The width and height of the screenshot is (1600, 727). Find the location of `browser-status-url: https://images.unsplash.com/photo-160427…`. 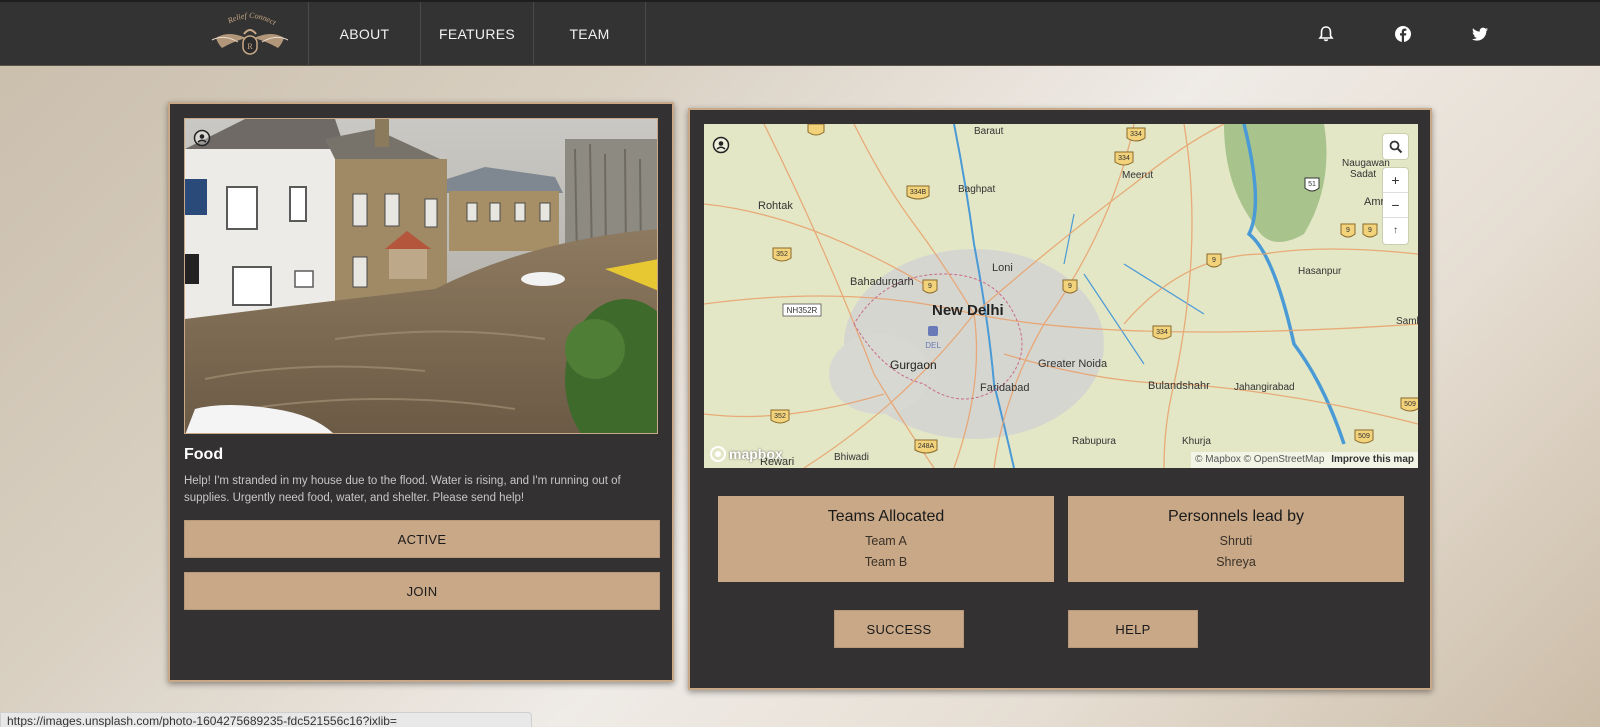

browser-status-url: https://images.unsplash.com/photo-160427… is located at coordinates (266, 719).